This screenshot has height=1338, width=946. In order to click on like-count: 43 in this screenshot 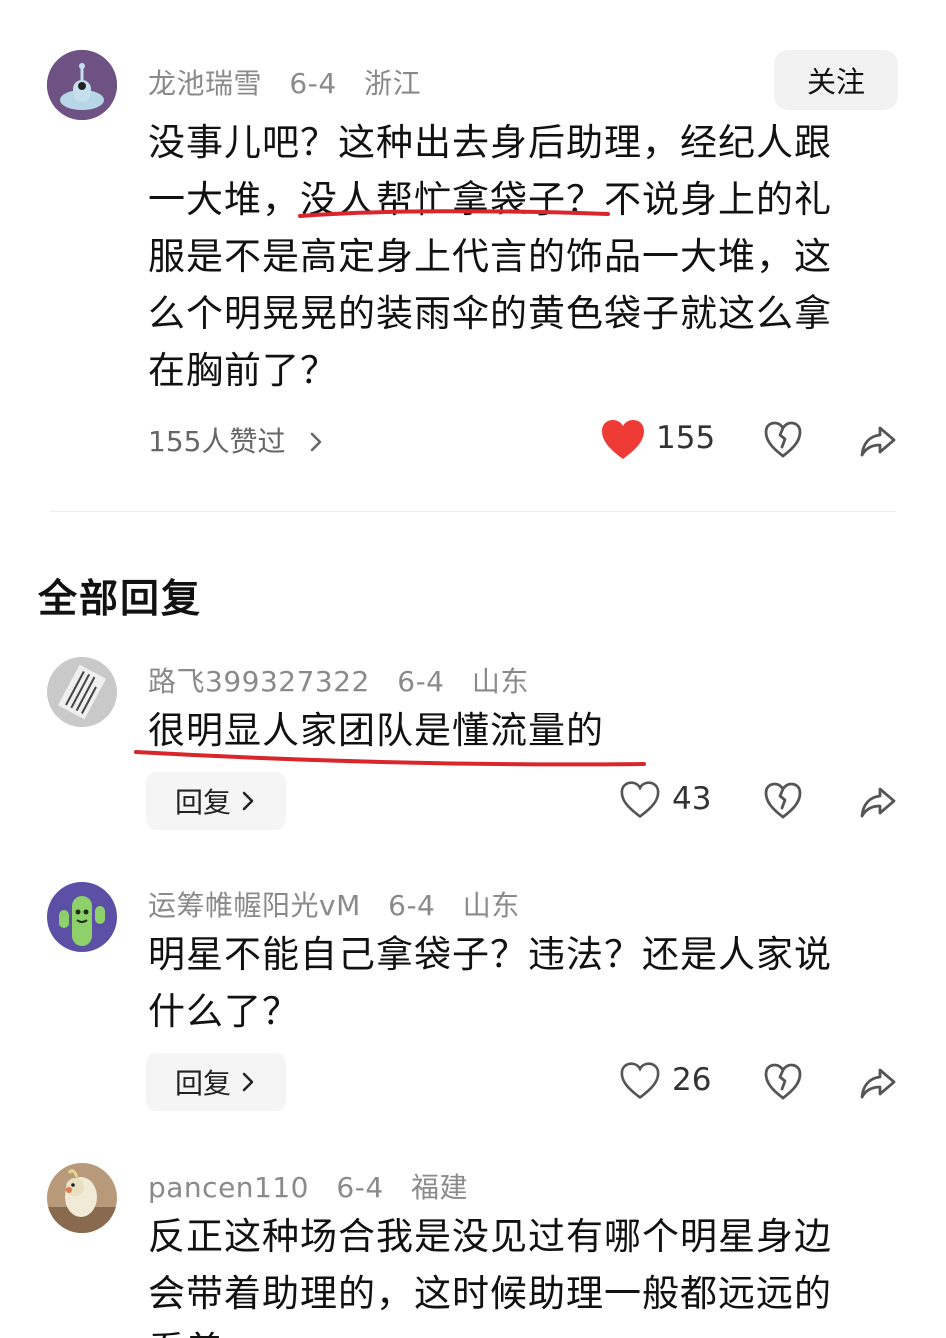, I will do `click(692, 799)`.